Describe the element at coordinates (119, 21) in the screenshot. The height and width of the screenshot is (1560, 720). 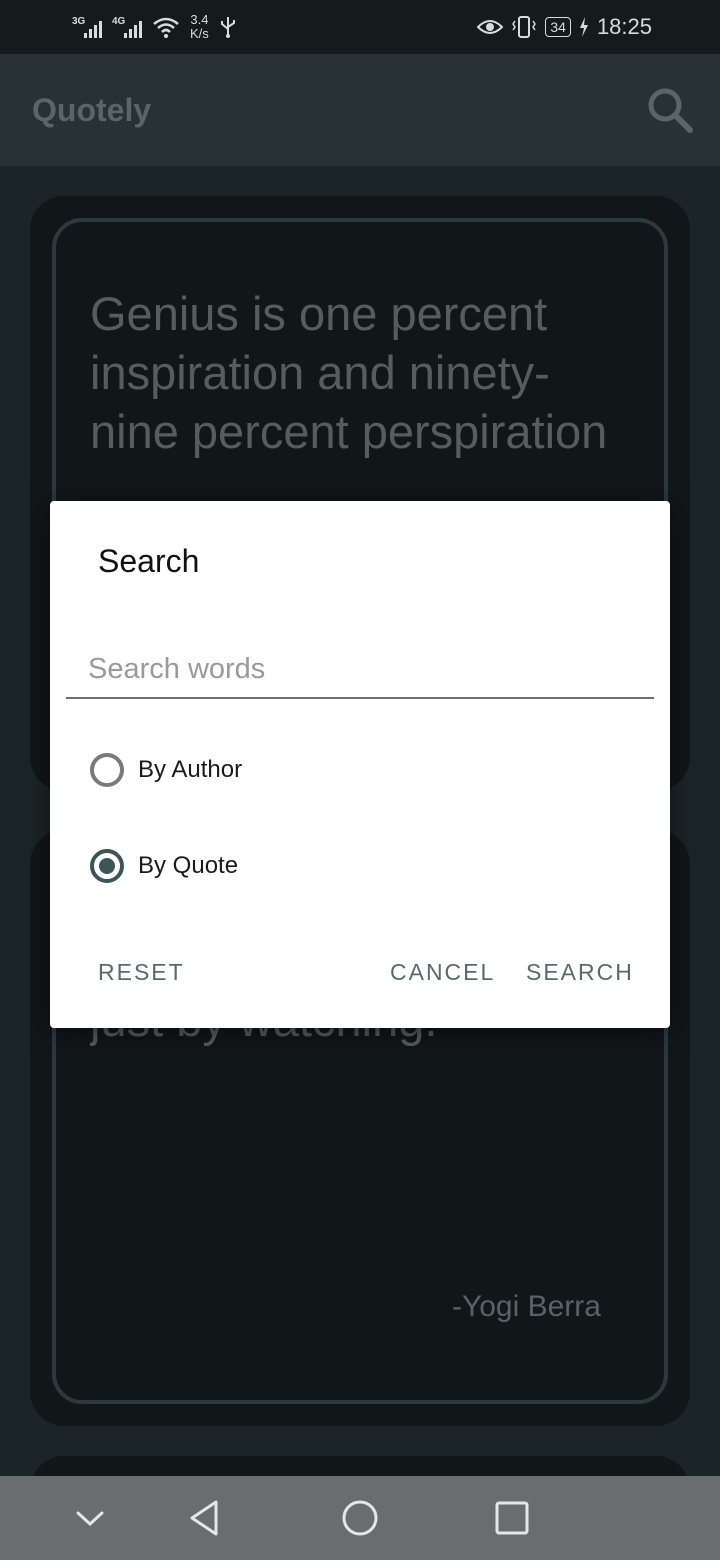
I see `signal-4g-label: 4G` at that location.